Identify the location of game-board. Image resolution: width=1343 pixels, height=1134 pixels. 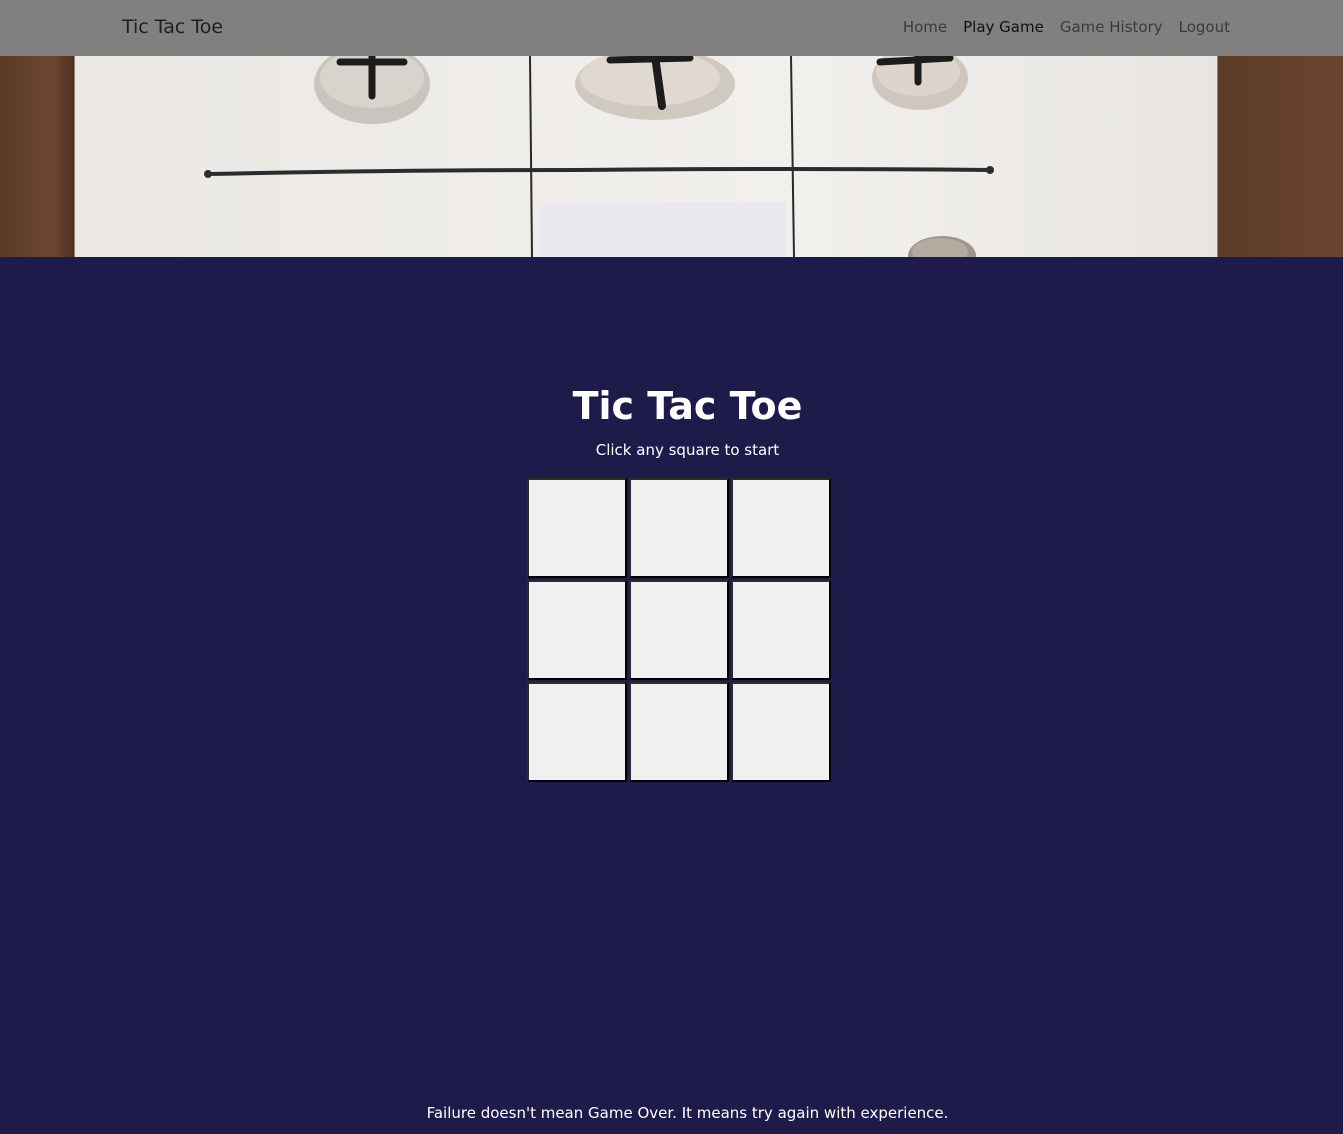
(680, 631).